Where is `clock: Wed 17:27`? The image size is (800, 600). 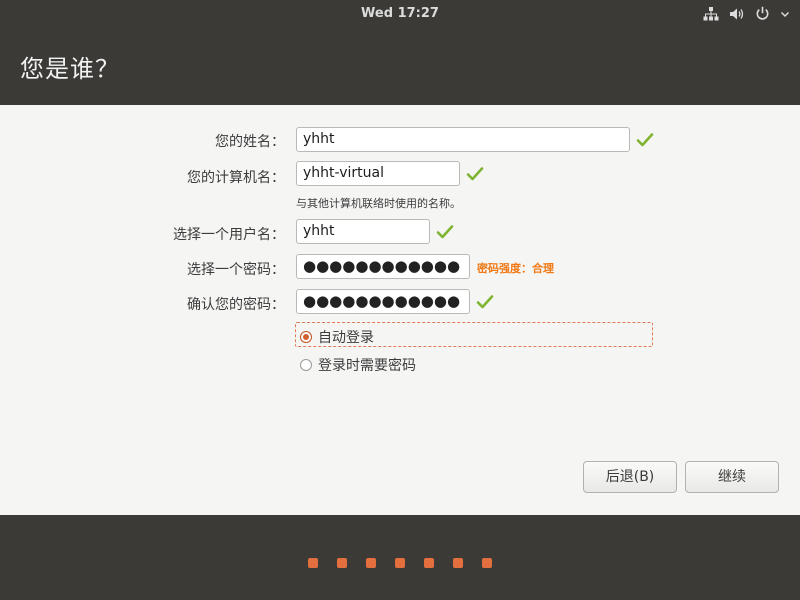
clock: Wed 17:27 is located at coordinates (400, 13).